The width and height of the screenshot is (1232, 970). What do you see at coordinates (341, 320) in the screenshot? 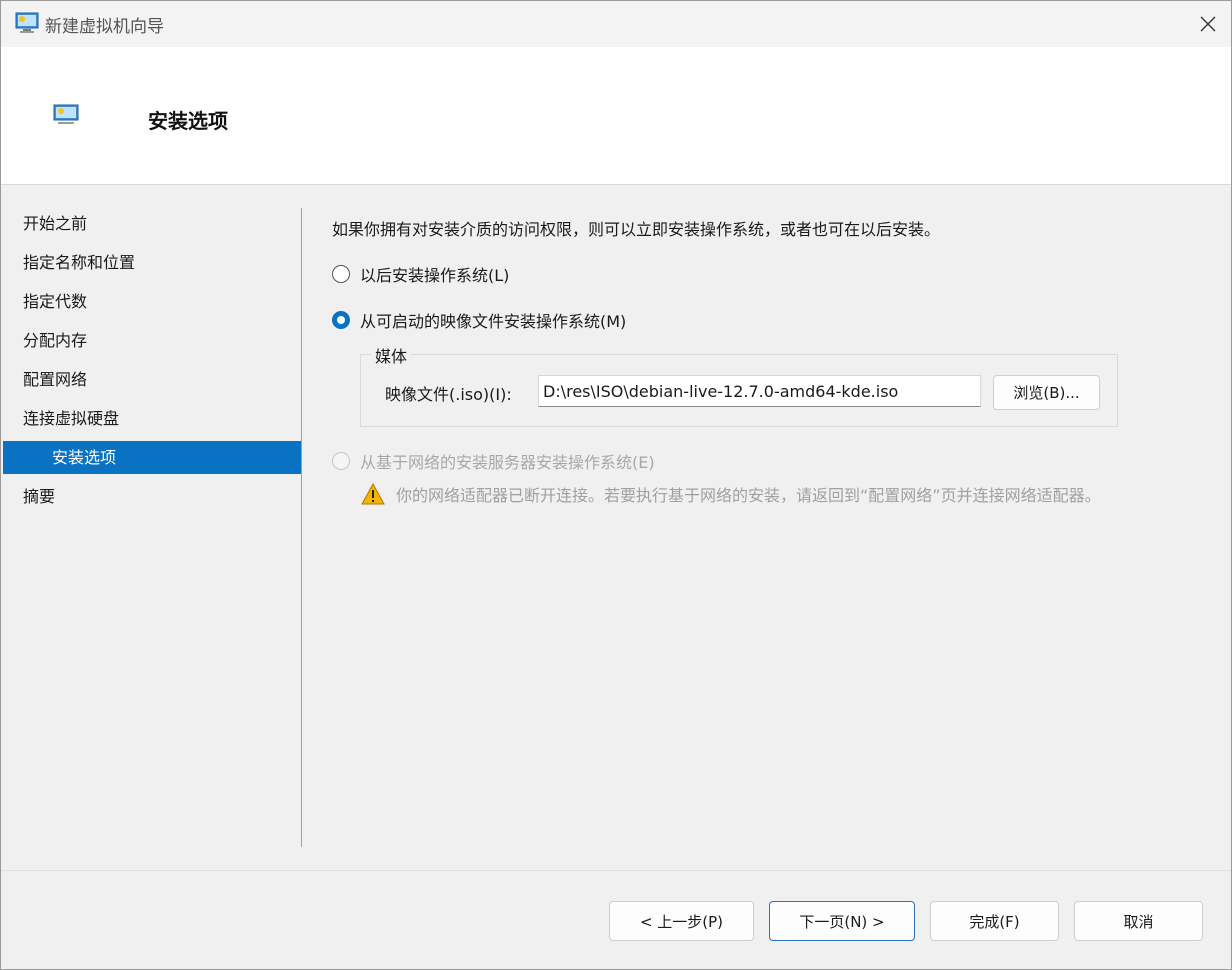
I see `radio-install-from-image` at bounding box center [341, 320].